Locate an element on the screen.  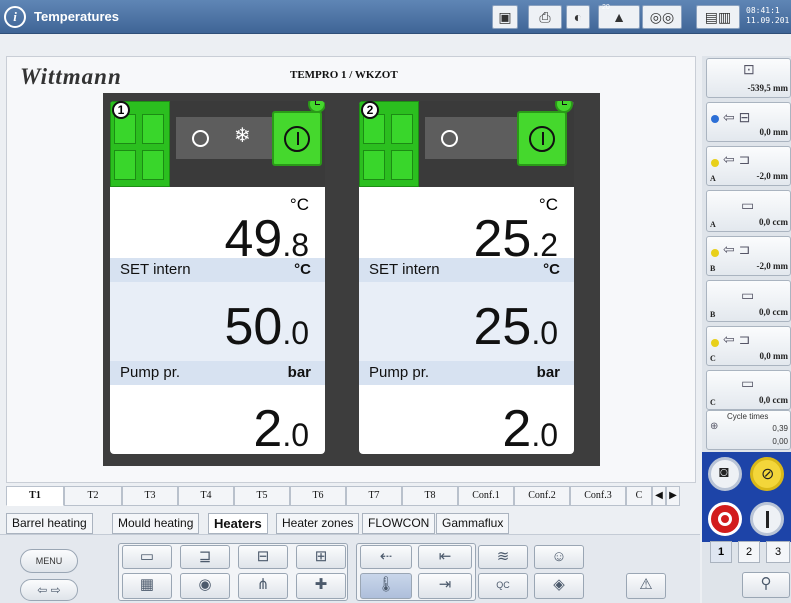
set-temperature: 50.0 is located at coordinates (266, 327).